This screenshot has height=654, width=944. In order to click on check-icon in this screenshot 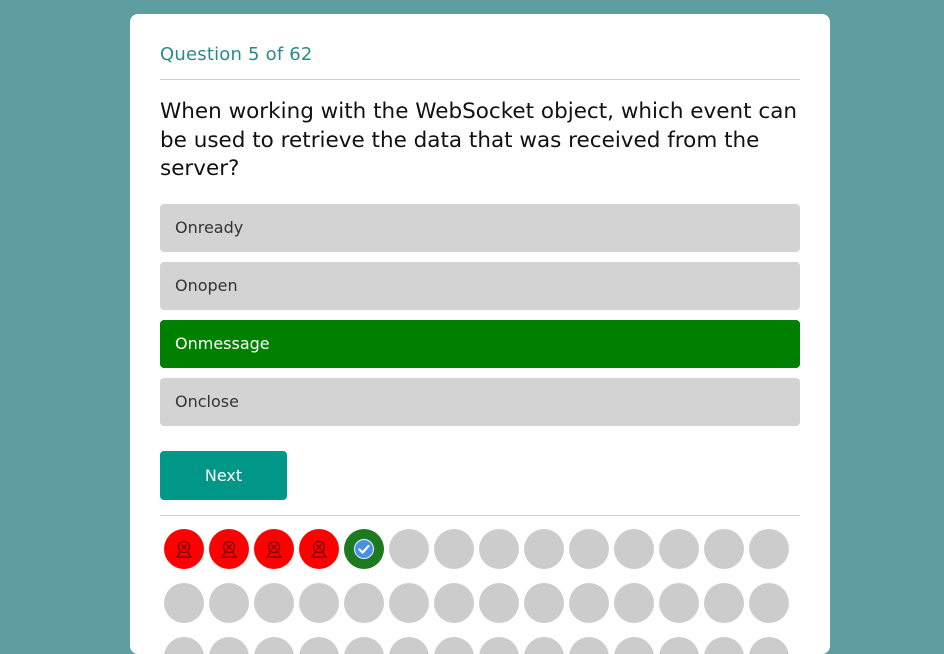, I will do `click(364, 549)`.